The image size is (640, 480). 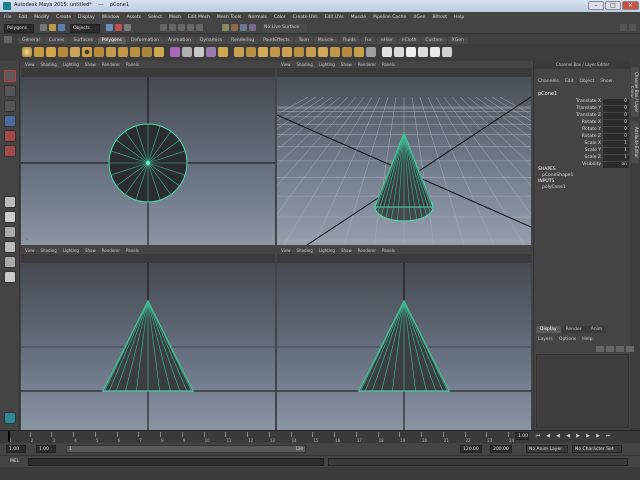 I want to click on shelf-tab-general: General, so click(x=31, y=40).